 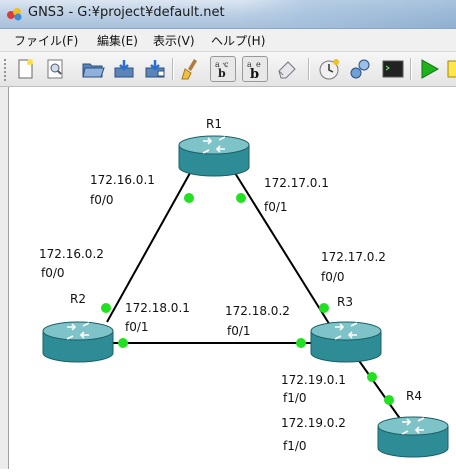 What do you see at coordinates (378, 387) in the screenshot?
I see `link-r3-r4` at bounding box center [378, 387].